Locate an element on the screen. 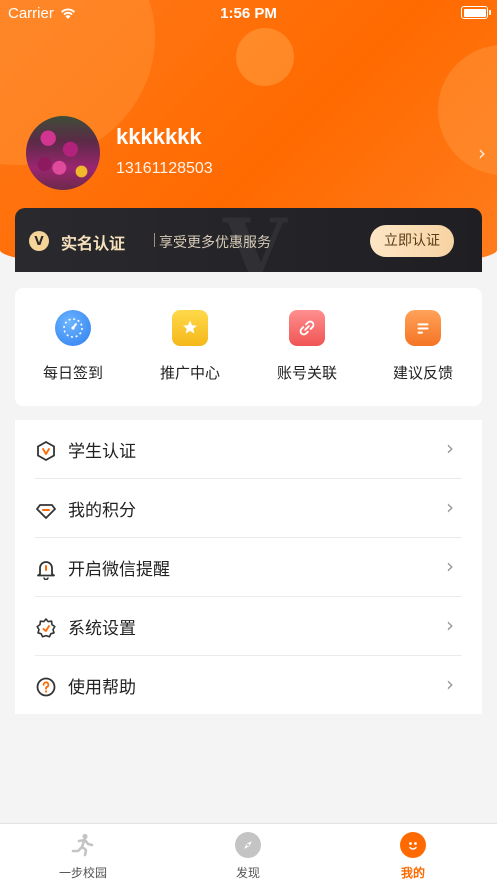 The width and height of the screenshot is (497, 883). menu-item-system-settings: 系统设置 › is located at coordinates (248, 626).